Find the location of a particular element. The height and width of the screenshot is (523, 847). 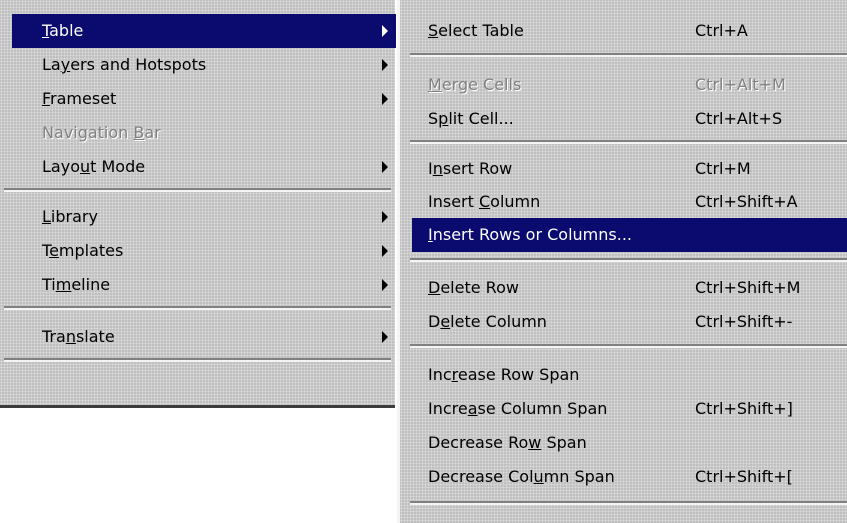

menu-item-label: Decrease Column Span is located at coordinates (521, 476).